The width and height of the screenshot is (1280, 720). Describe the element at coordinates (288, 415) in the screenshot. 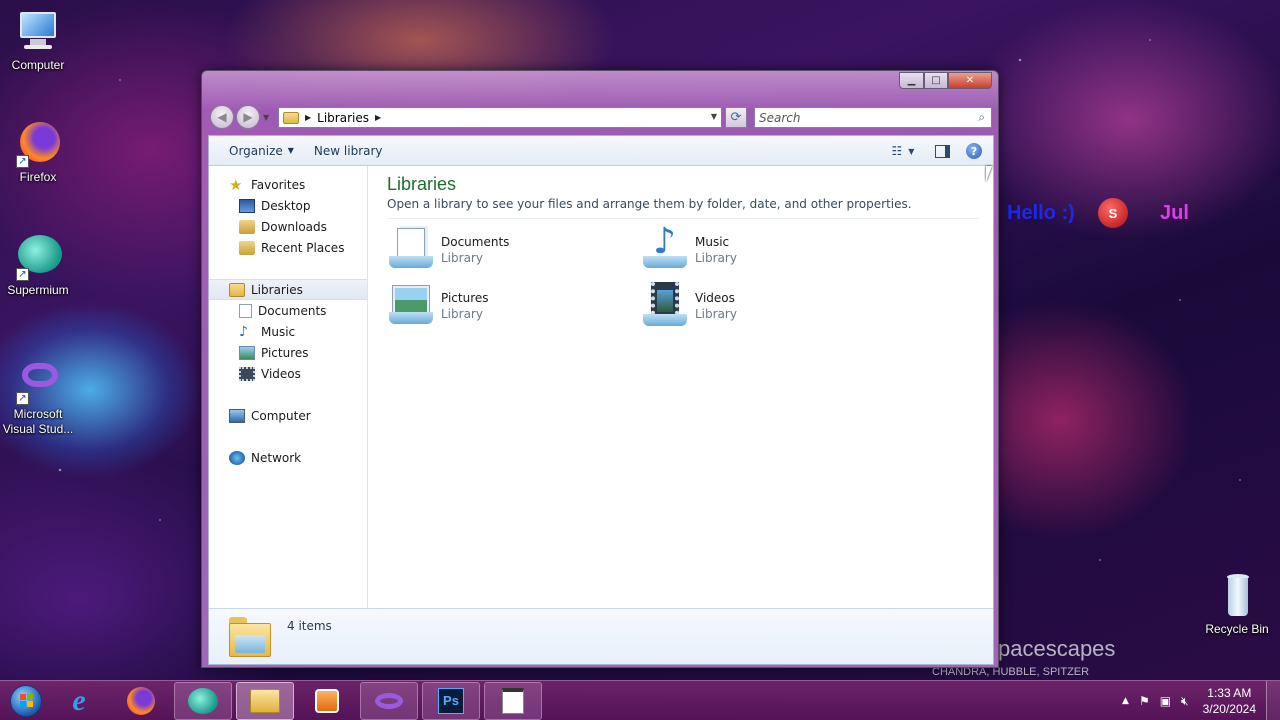

I see `nav-item-computer: Computer` at that location.